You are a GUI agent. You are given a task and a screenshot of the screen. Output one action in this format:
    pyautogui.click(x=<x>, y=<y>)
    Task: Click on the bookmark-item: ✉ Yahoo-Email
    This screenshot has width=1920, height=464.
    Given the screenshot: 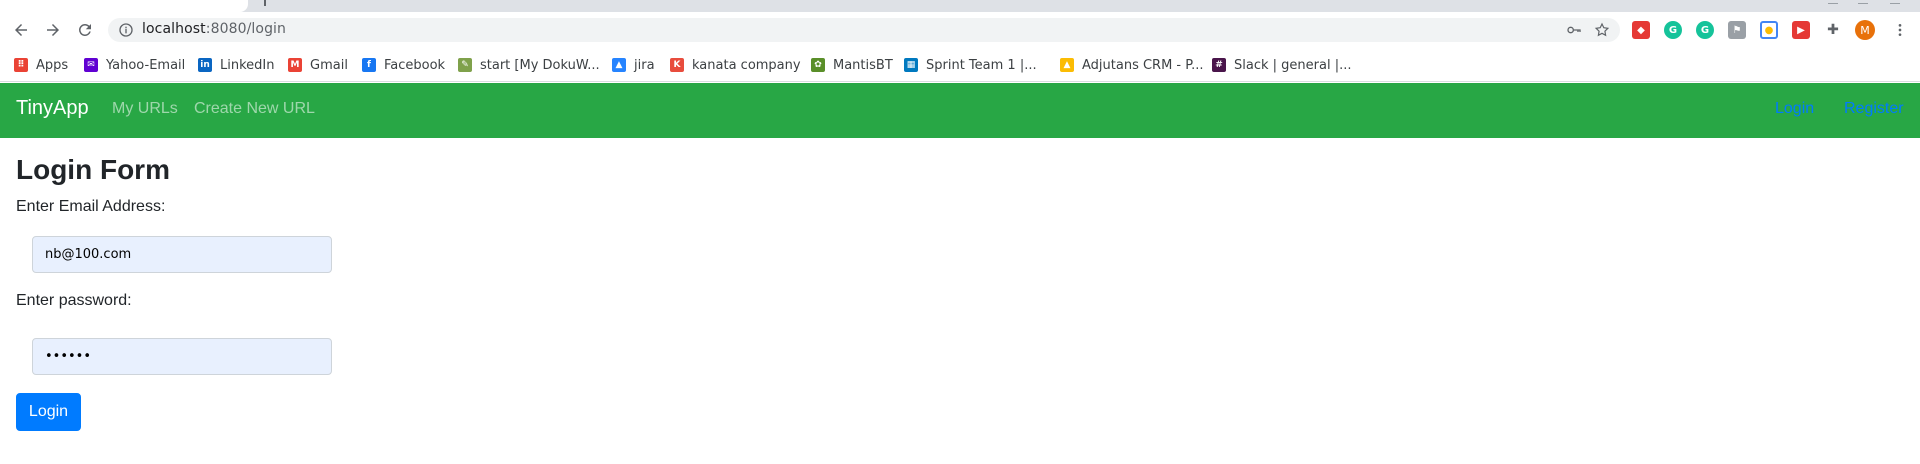 What is the action you would take?
    pyautogui.click(x=134, y=65)
    